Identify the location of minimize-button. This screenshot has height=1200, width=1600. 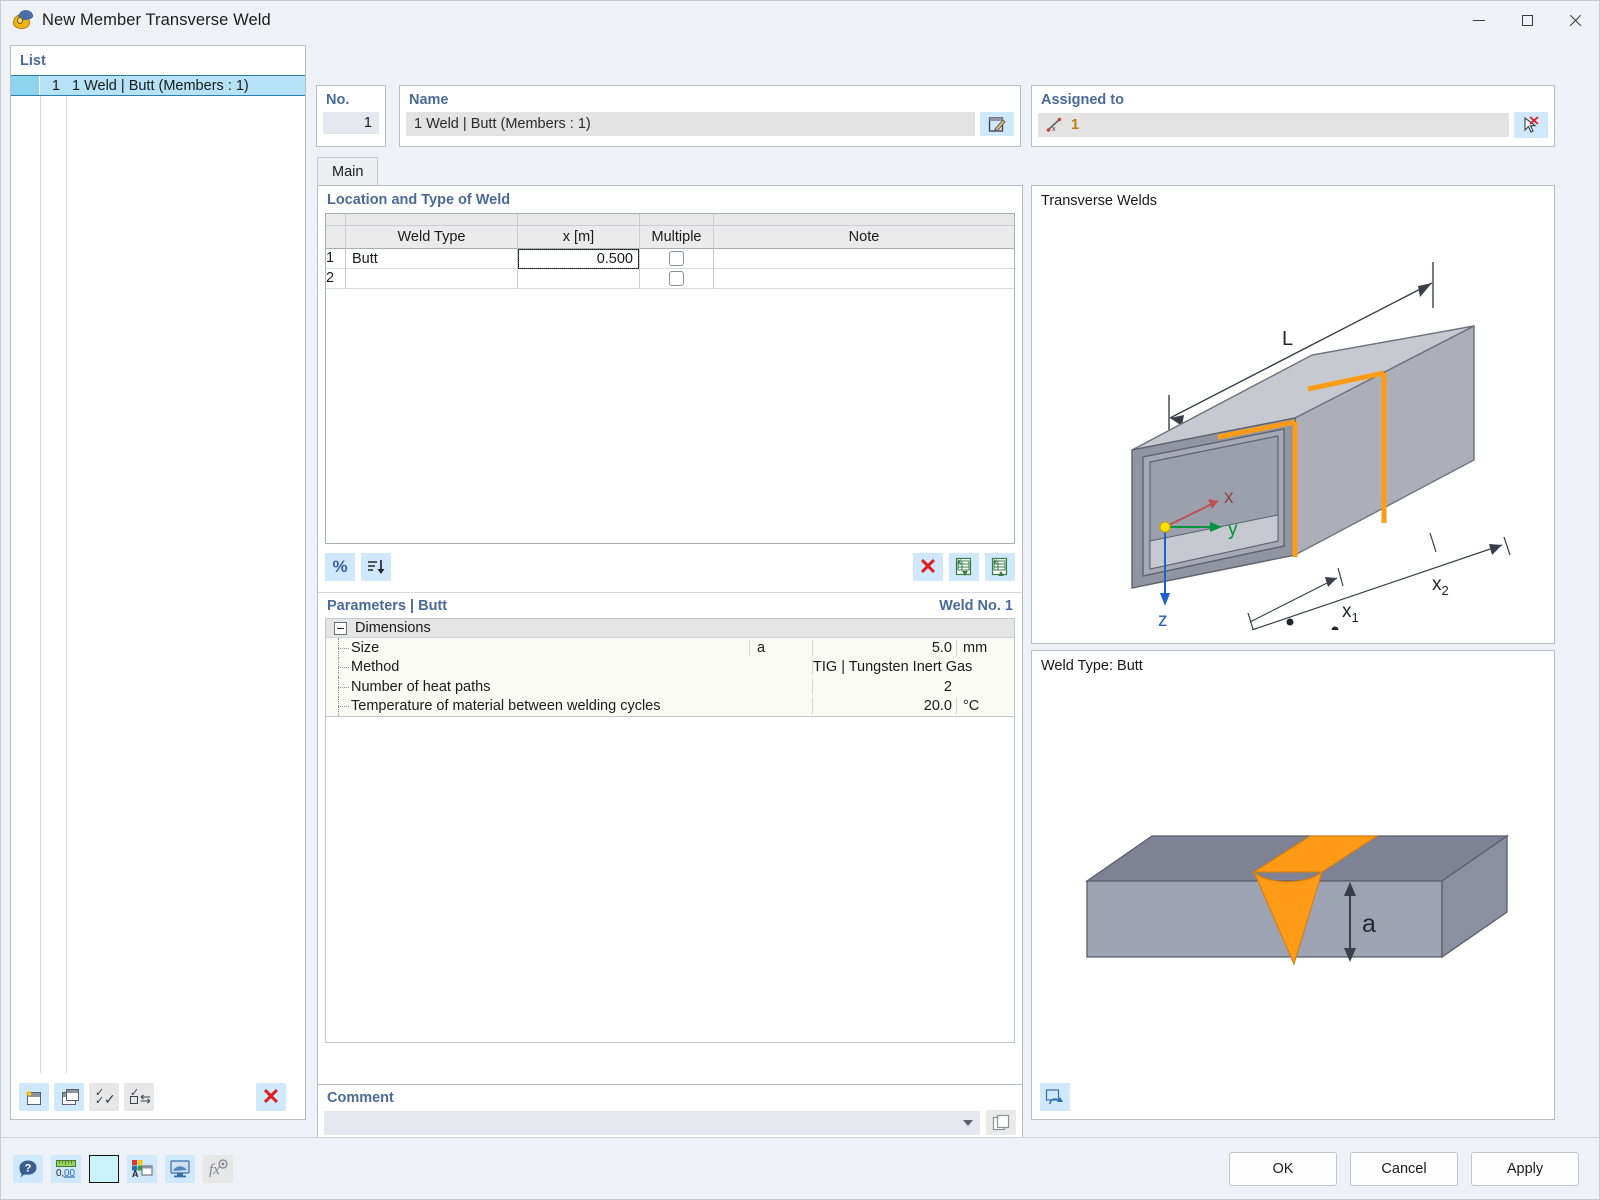
(1479, 20).